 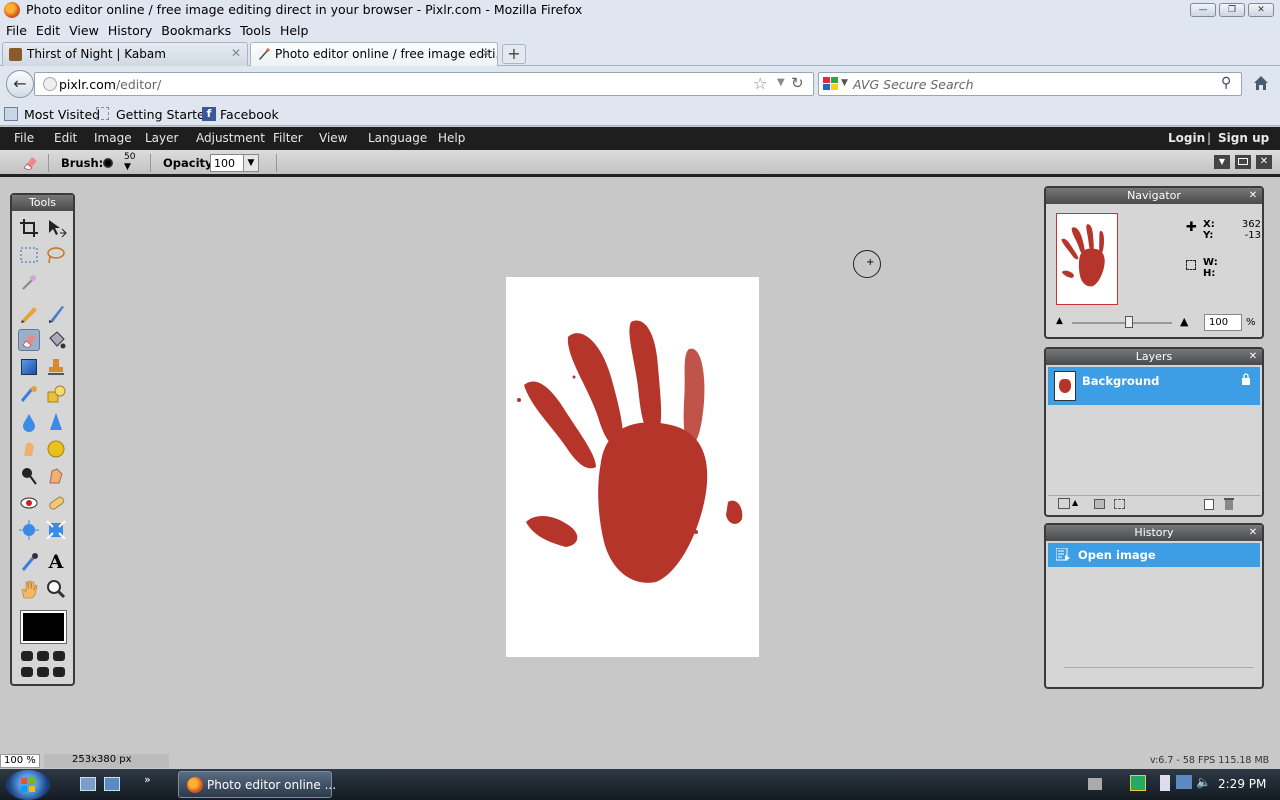 What do you see at coordinates (127, 167) in the screenshot?
I see `brush-dropdown-icon: ▼` at bounding box center [127, 167].